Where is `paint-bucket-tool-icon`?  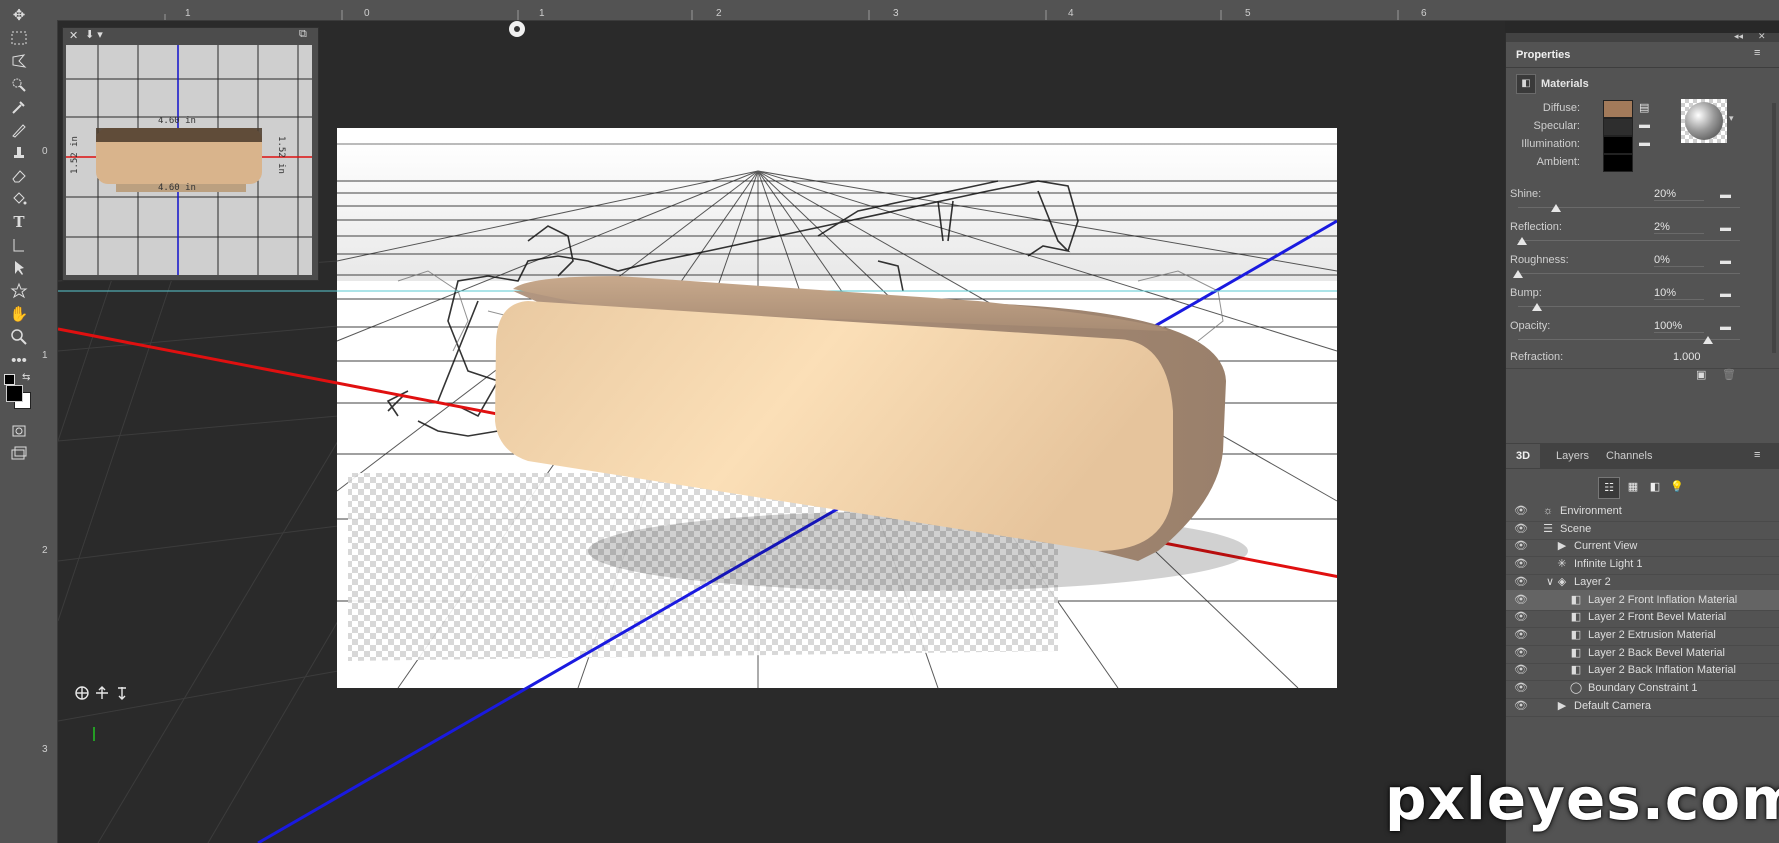 paint-bucket-tool-icon is located at coordinates (19, 199).